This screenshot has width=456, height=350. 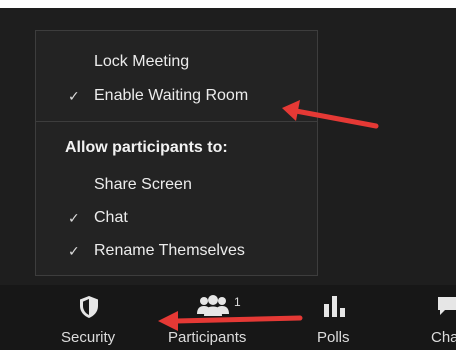 I want to click on menu-item-label: Rename Themselves, so click(x=169, y=250).